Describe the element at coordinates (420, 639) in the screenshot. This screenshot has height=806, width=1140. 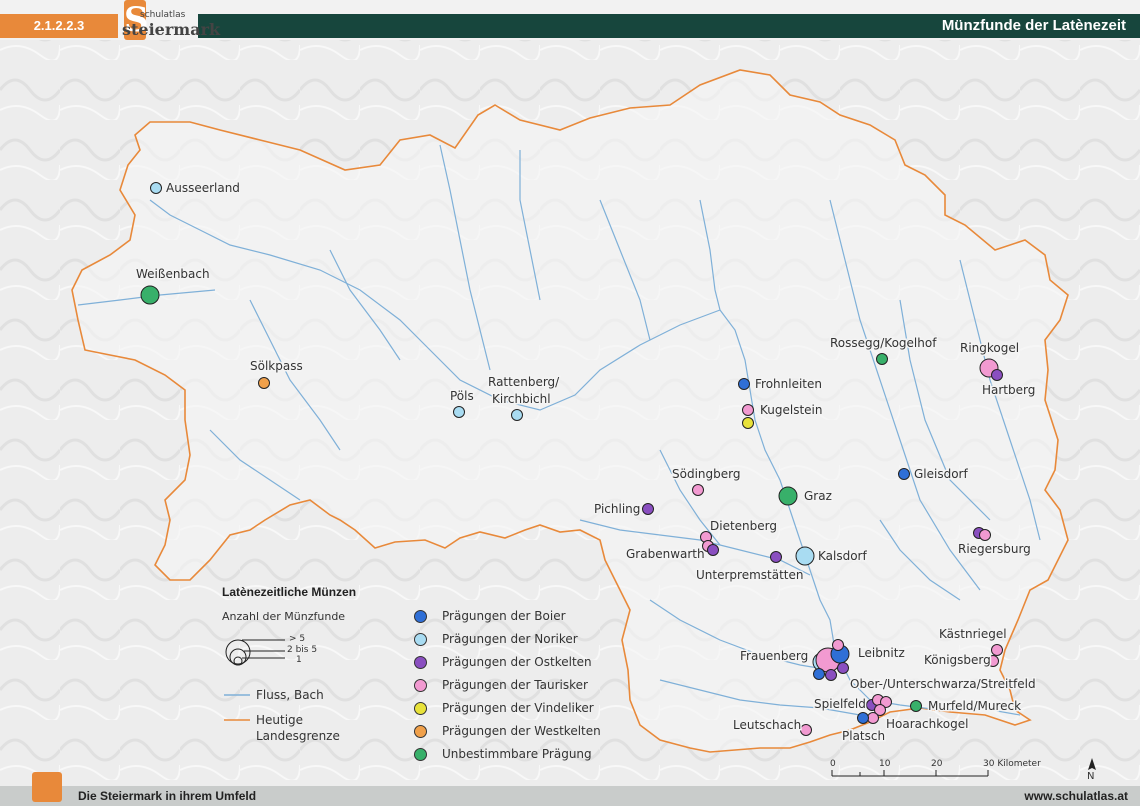
I see `legend-dot-noriker` at that location.